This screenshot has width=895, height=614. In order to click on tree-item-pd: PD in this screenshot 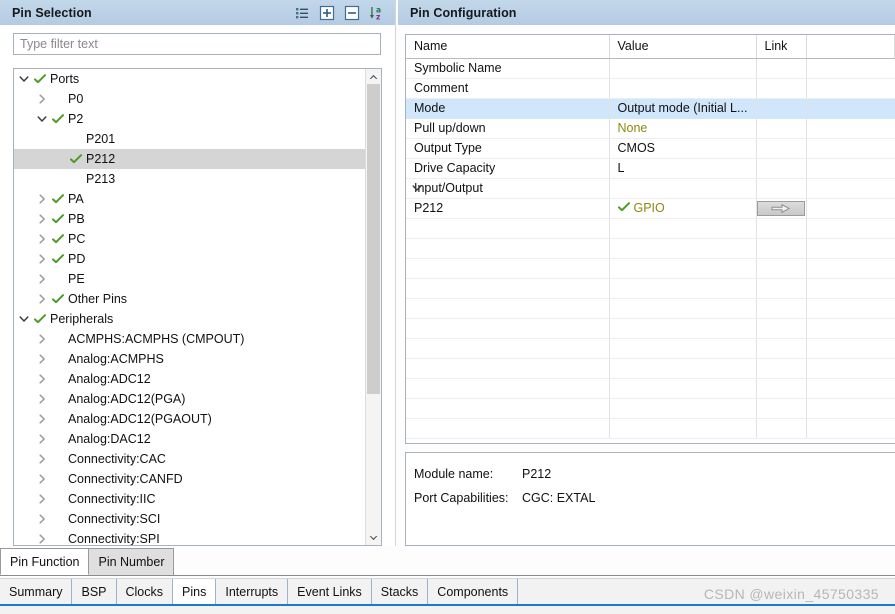, I will do `click(189, 259)`.